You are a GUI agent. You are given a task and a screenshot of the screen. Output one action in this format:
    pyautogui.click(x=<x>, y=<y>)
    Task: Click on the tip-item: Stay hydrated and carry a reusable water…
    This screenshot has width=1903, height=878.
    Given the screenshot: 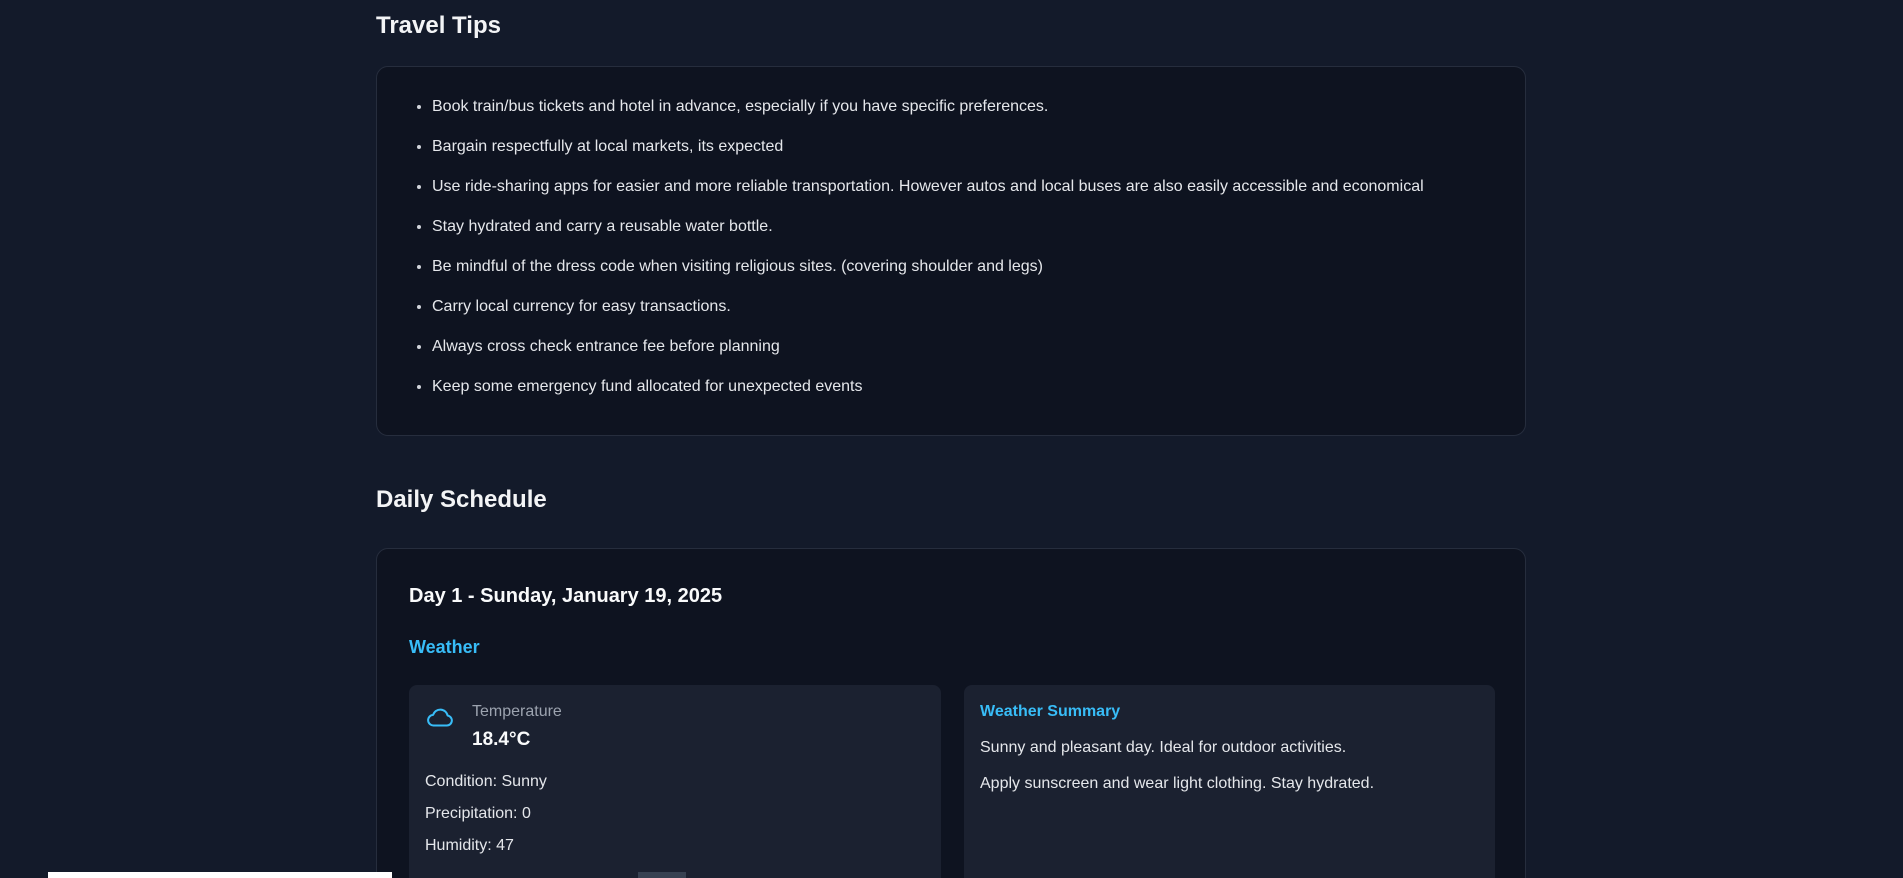 What is the action you would take?
    pyautogui.click(x=978, y=227)
    